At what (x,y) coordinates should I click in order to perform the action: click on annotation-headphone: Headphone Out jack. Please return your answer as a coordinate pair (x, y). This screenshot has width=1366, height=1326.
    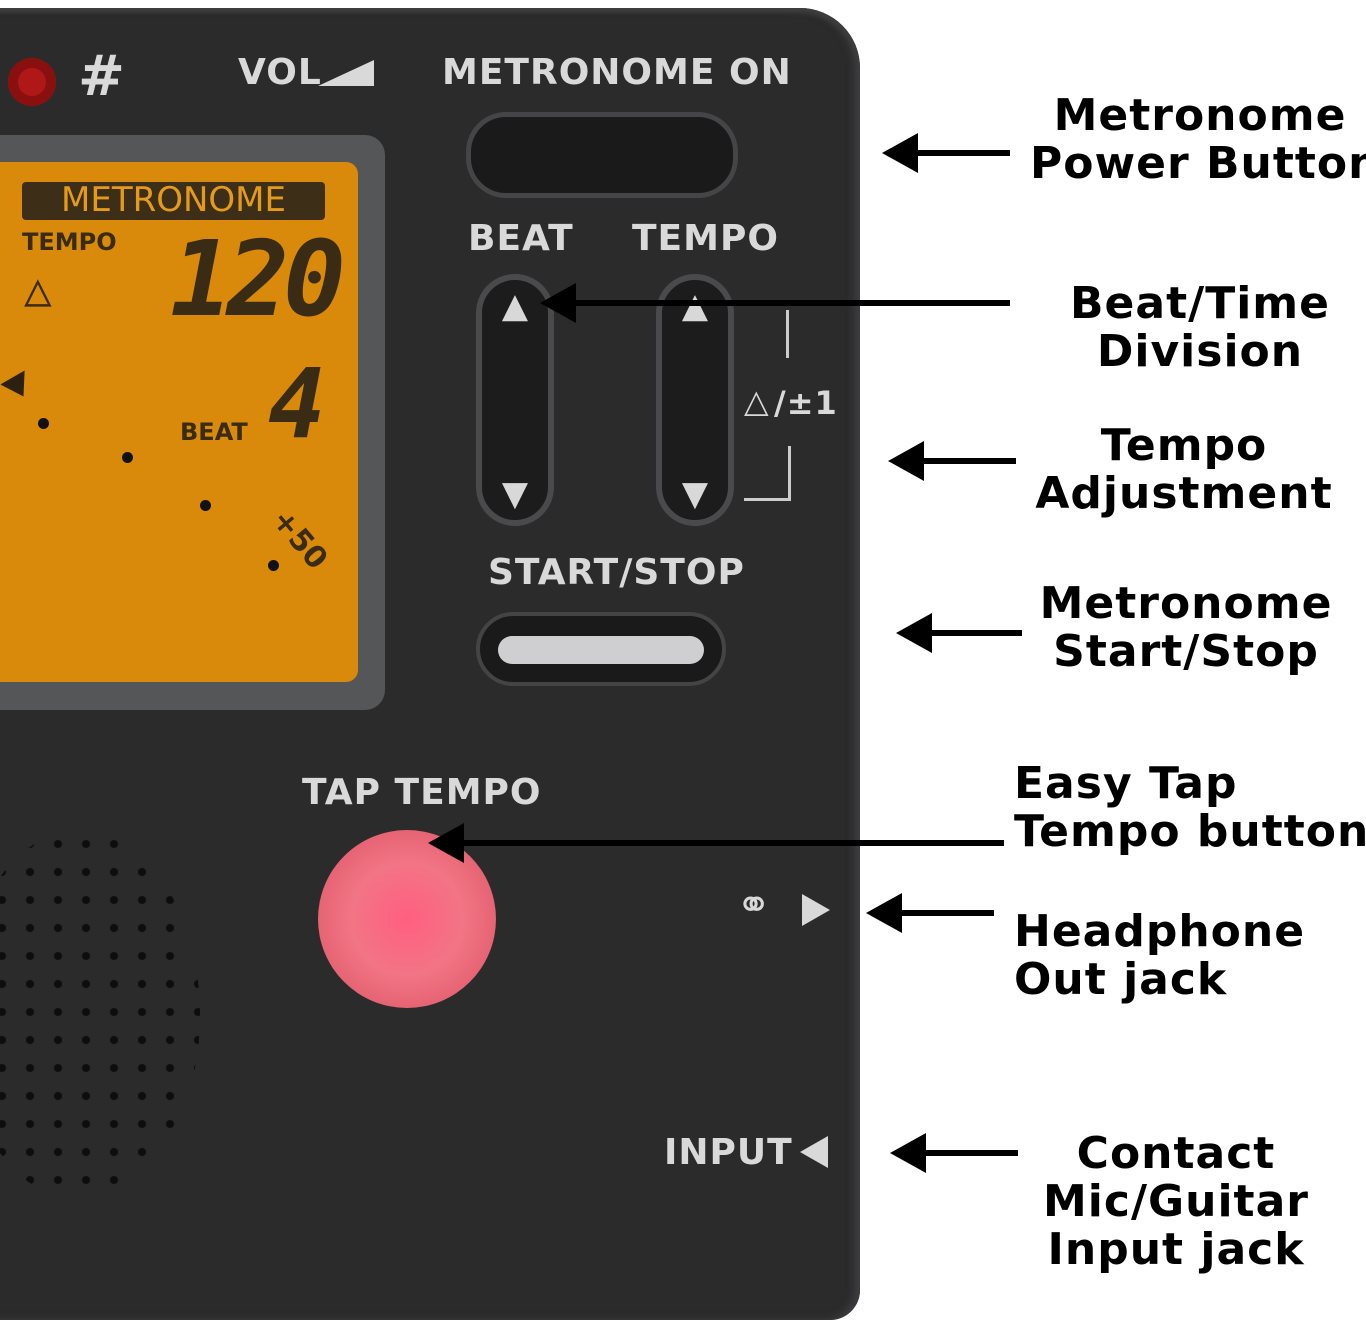
    Looking at the image, I should click on (1159, 956).